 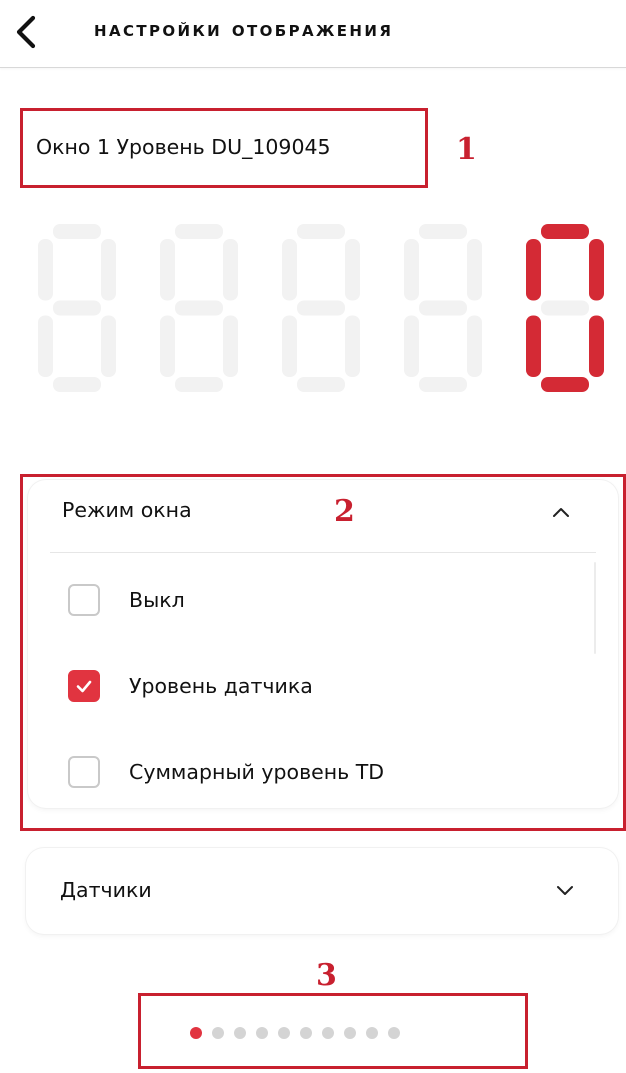 I want to click on chevron-left-icon, so click(x=26, y=32).